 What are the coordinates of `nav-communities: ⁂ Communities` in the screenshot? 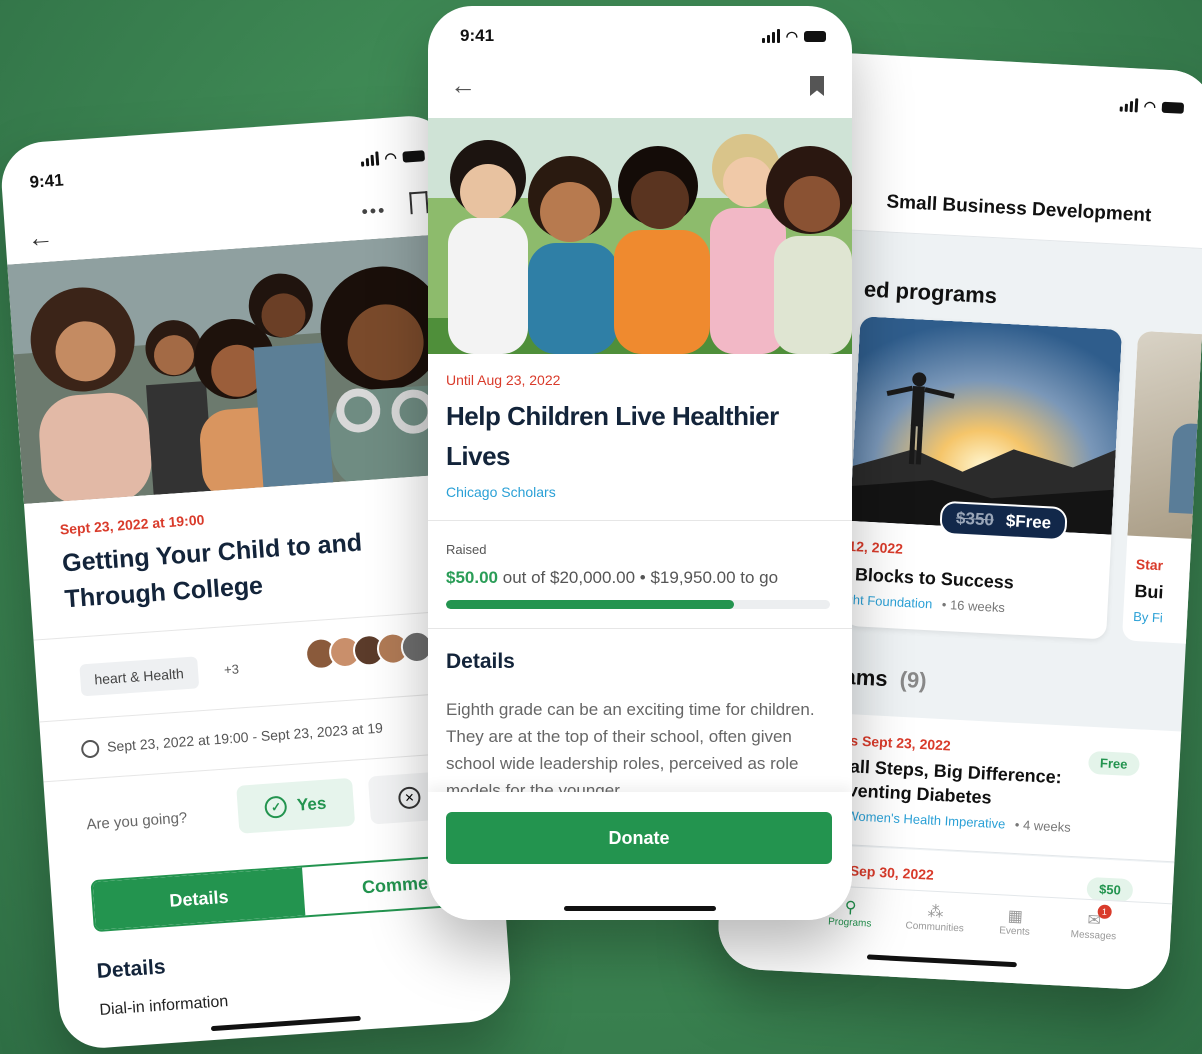 It's located at (935, 917).